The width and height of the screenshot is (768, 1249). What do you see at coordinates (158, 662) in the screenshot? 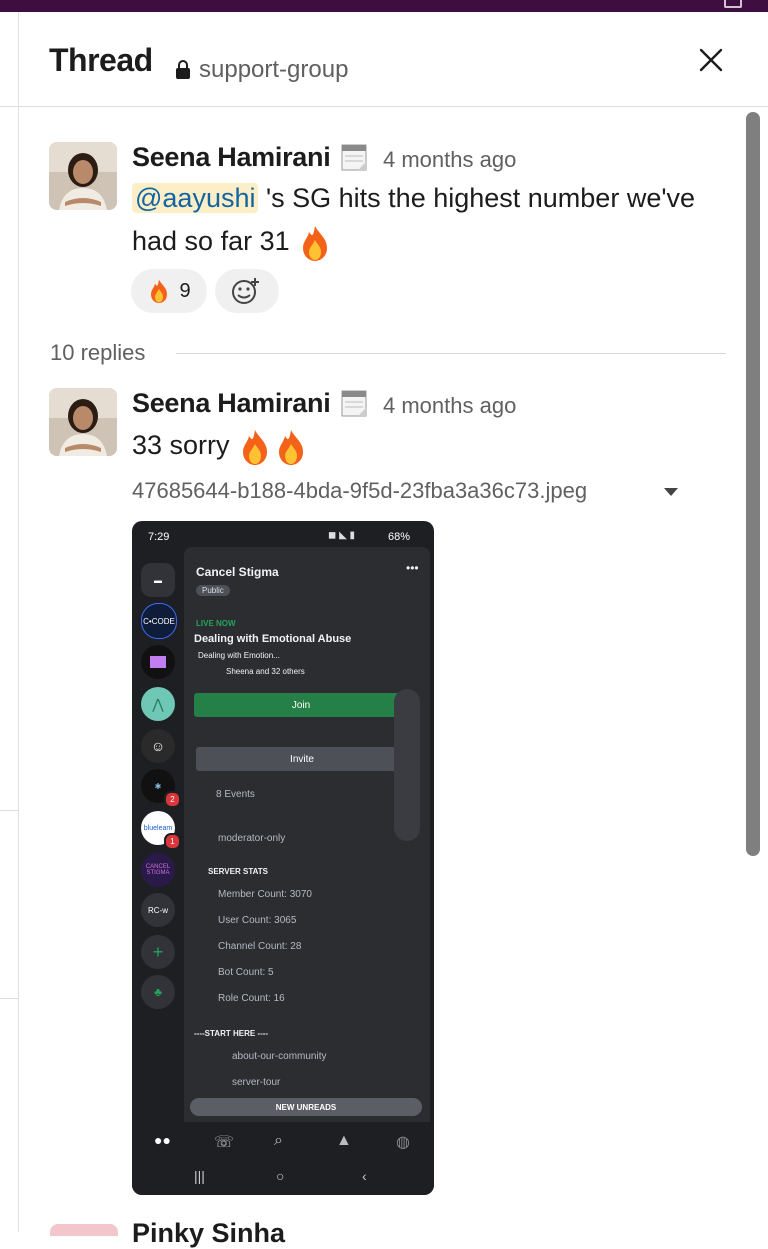
I see `server-icon` at bounding box center [158, 662].